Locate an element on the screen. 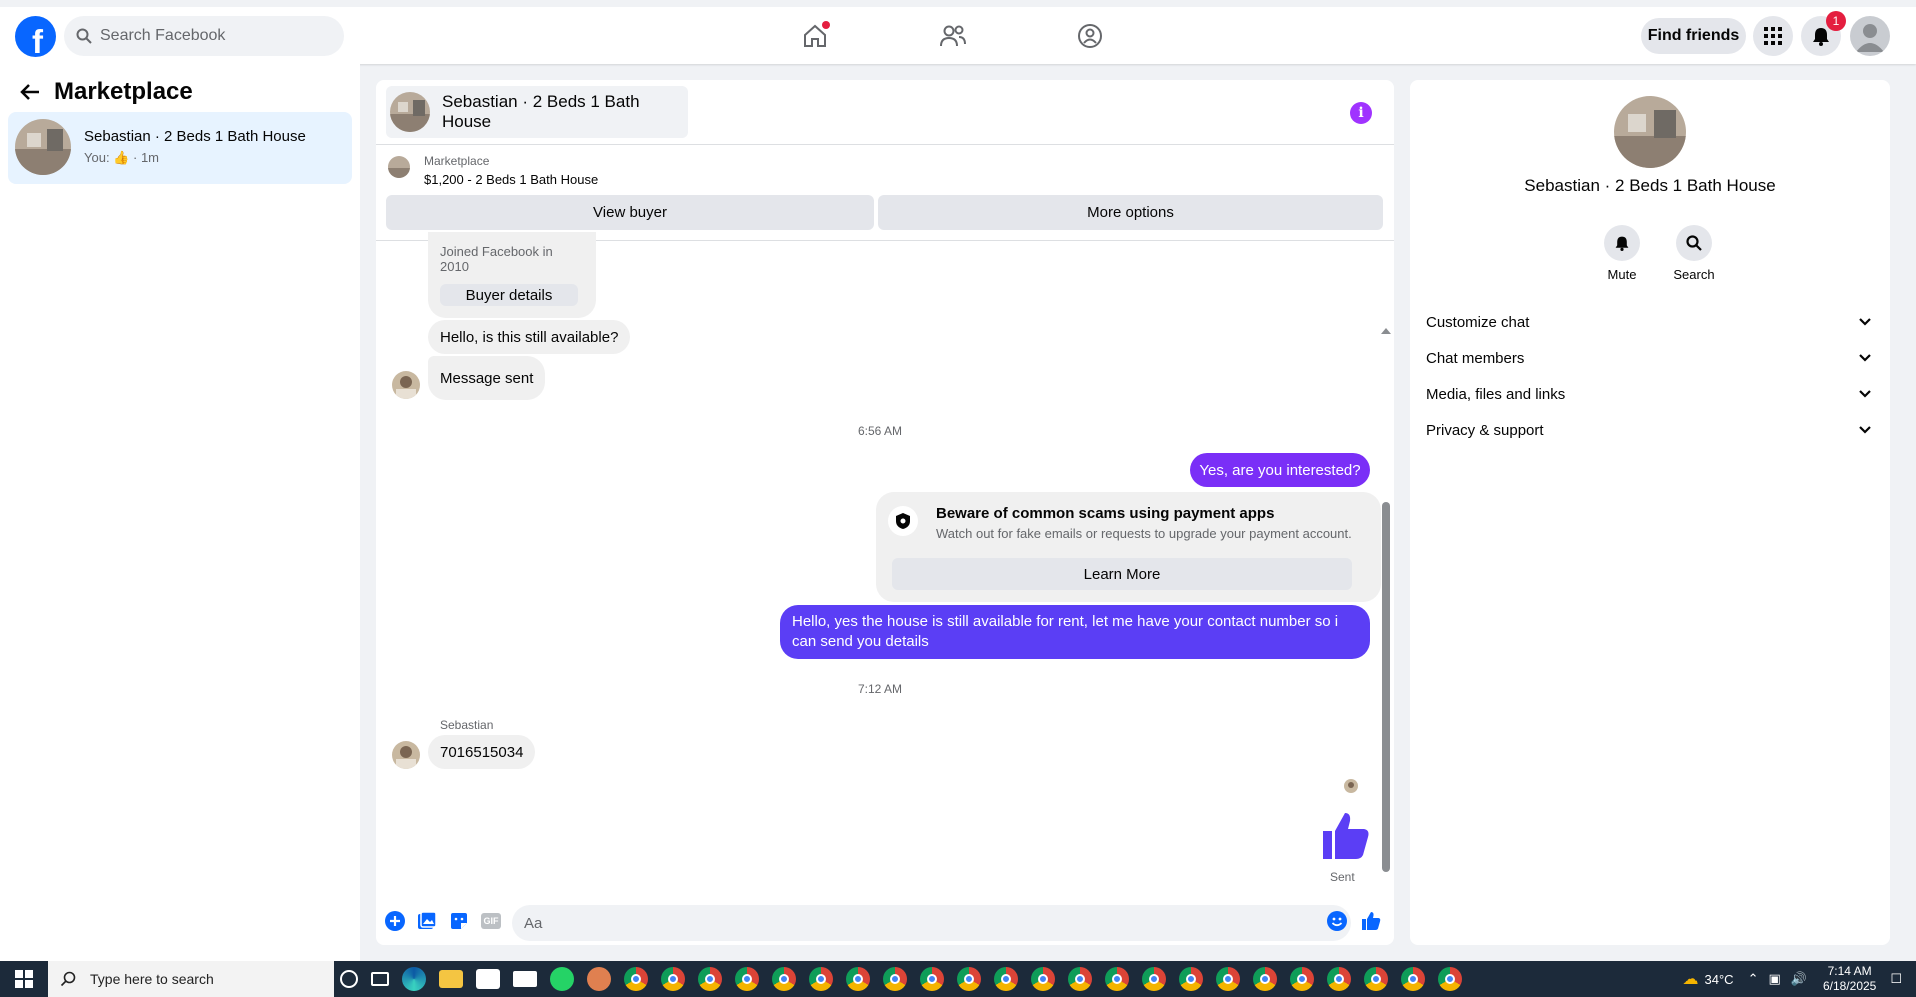  system-tray: ☁ 34°C ⌃ ▣ 🔊 7:14 AM 6/18/2025 ☐ is located at coordinates (1799, 979).